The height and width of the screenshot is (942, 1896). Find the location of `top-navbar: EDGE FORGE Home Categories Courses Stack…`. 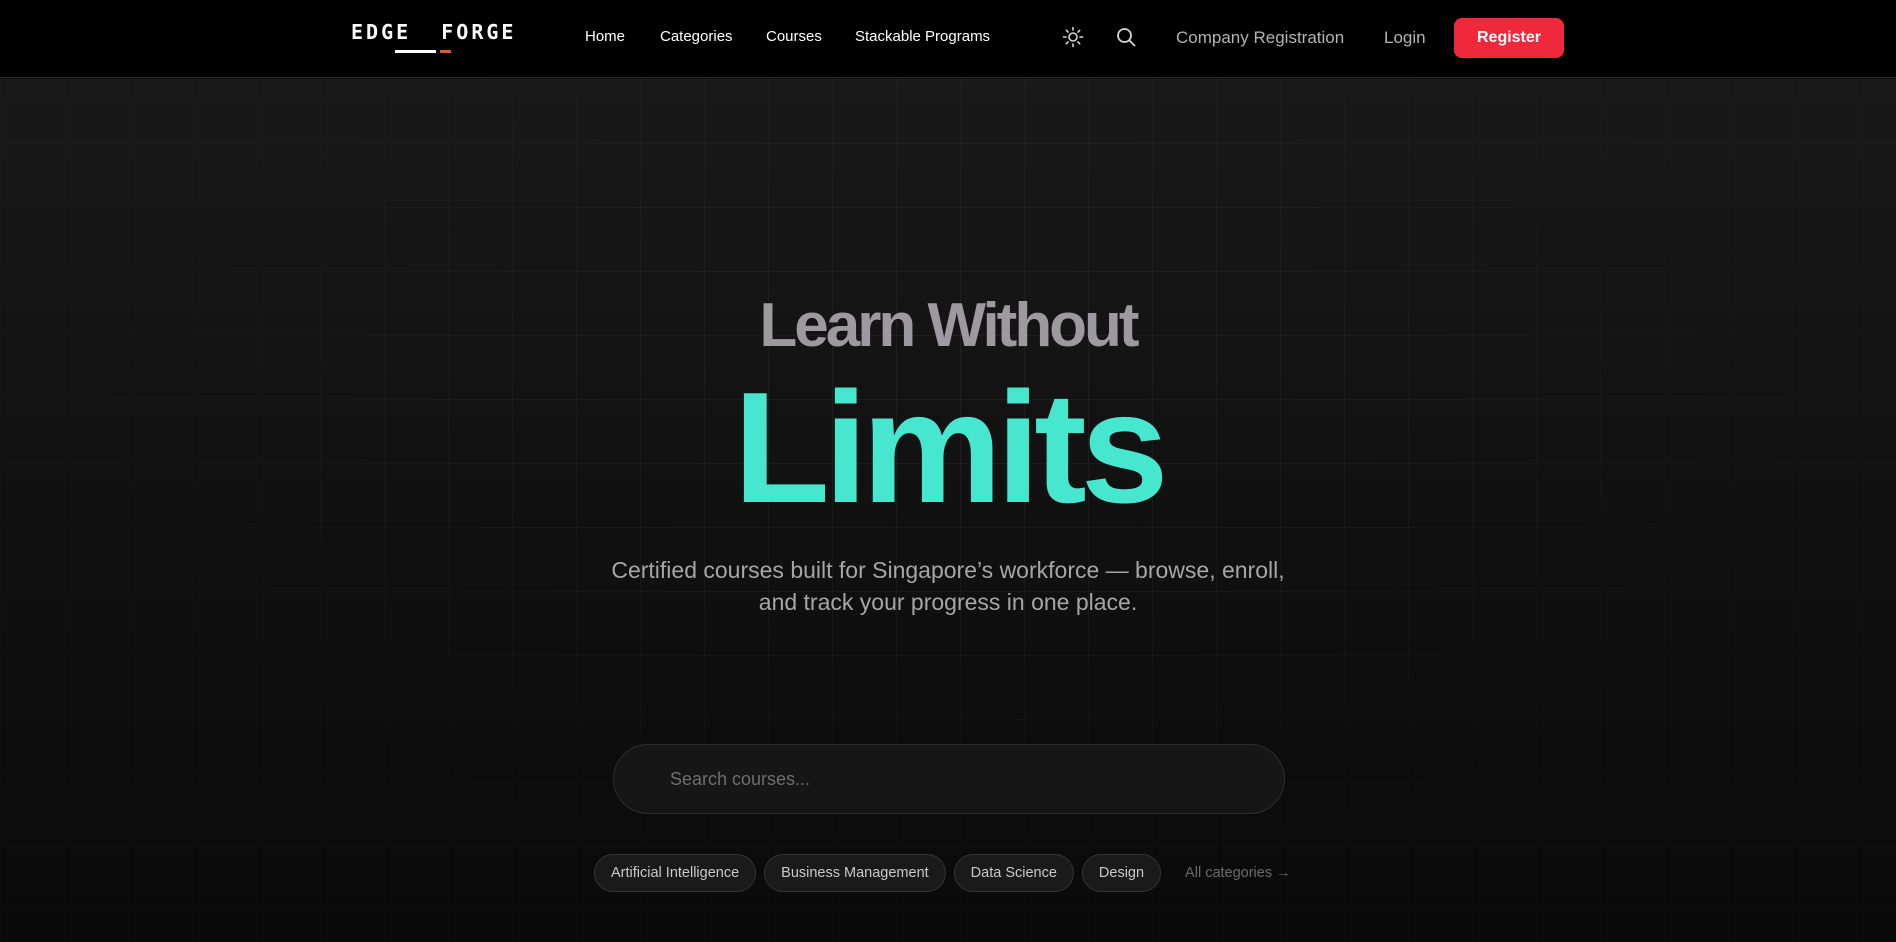

top-navbar: EDGE FORGE Home Categories Courses Stack… is located at coordinates (948, 39).